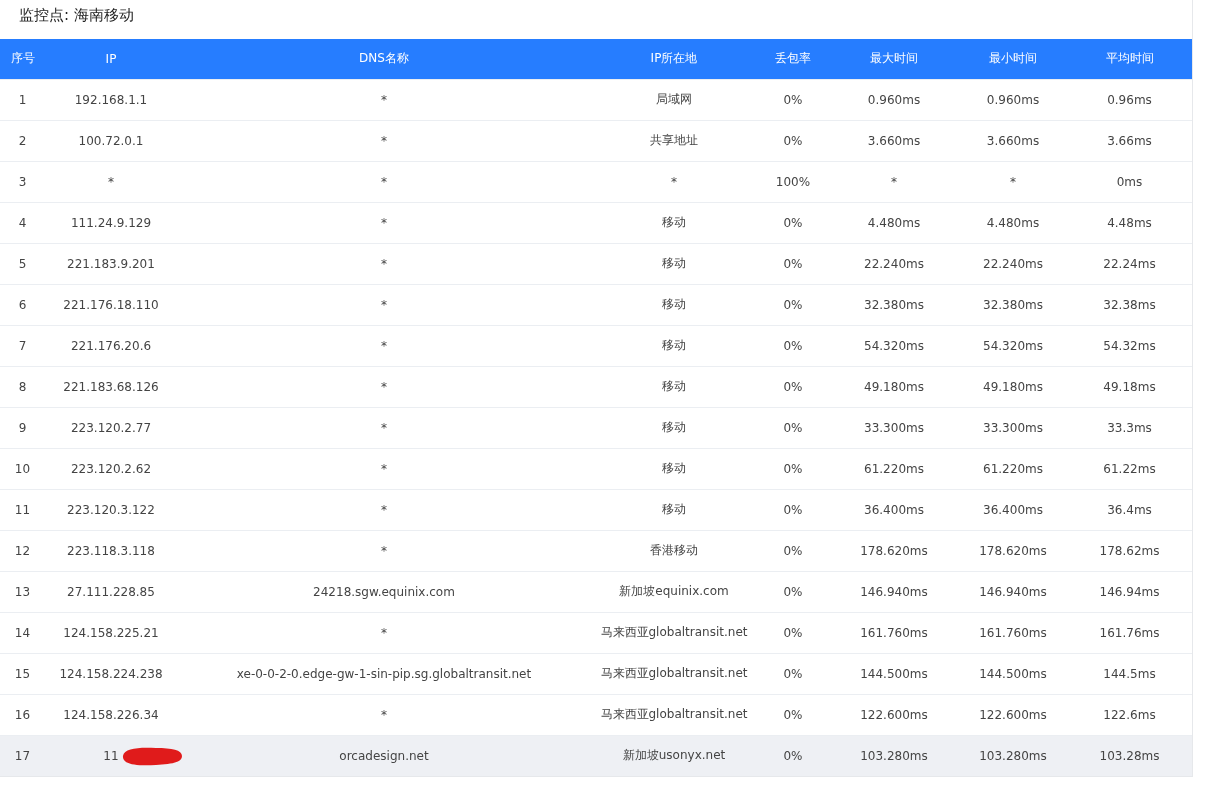 This screenshot has width=1207, height=791. What do you see at coordinates (1129, 222) in the screenshot?
I see `table-cell: 4.48ms` at bounding box center [1129, 222].